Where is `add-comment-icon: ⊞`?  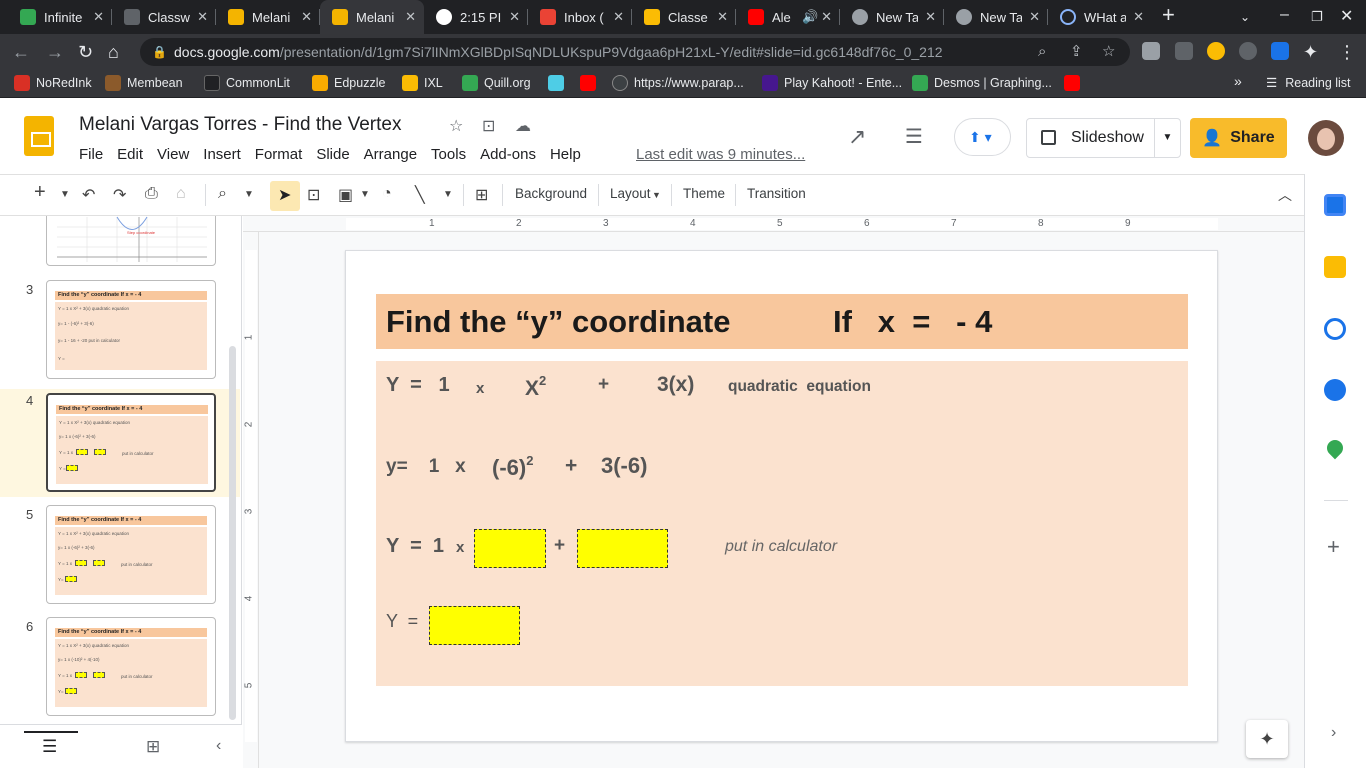 add-comment-icon: ⊞ is located at coordinates (481, 195).